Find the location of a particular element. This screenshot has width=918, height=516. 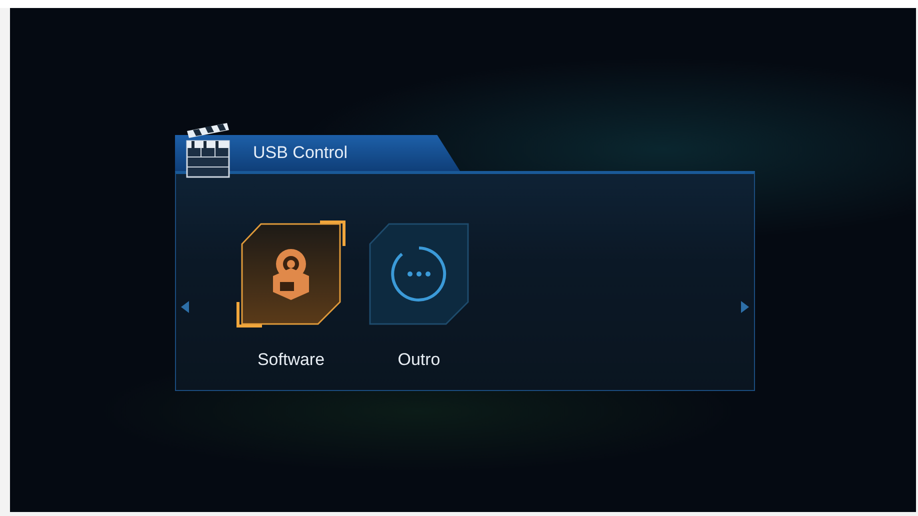

window-title: USB Control is located at coordinates (300, 153).